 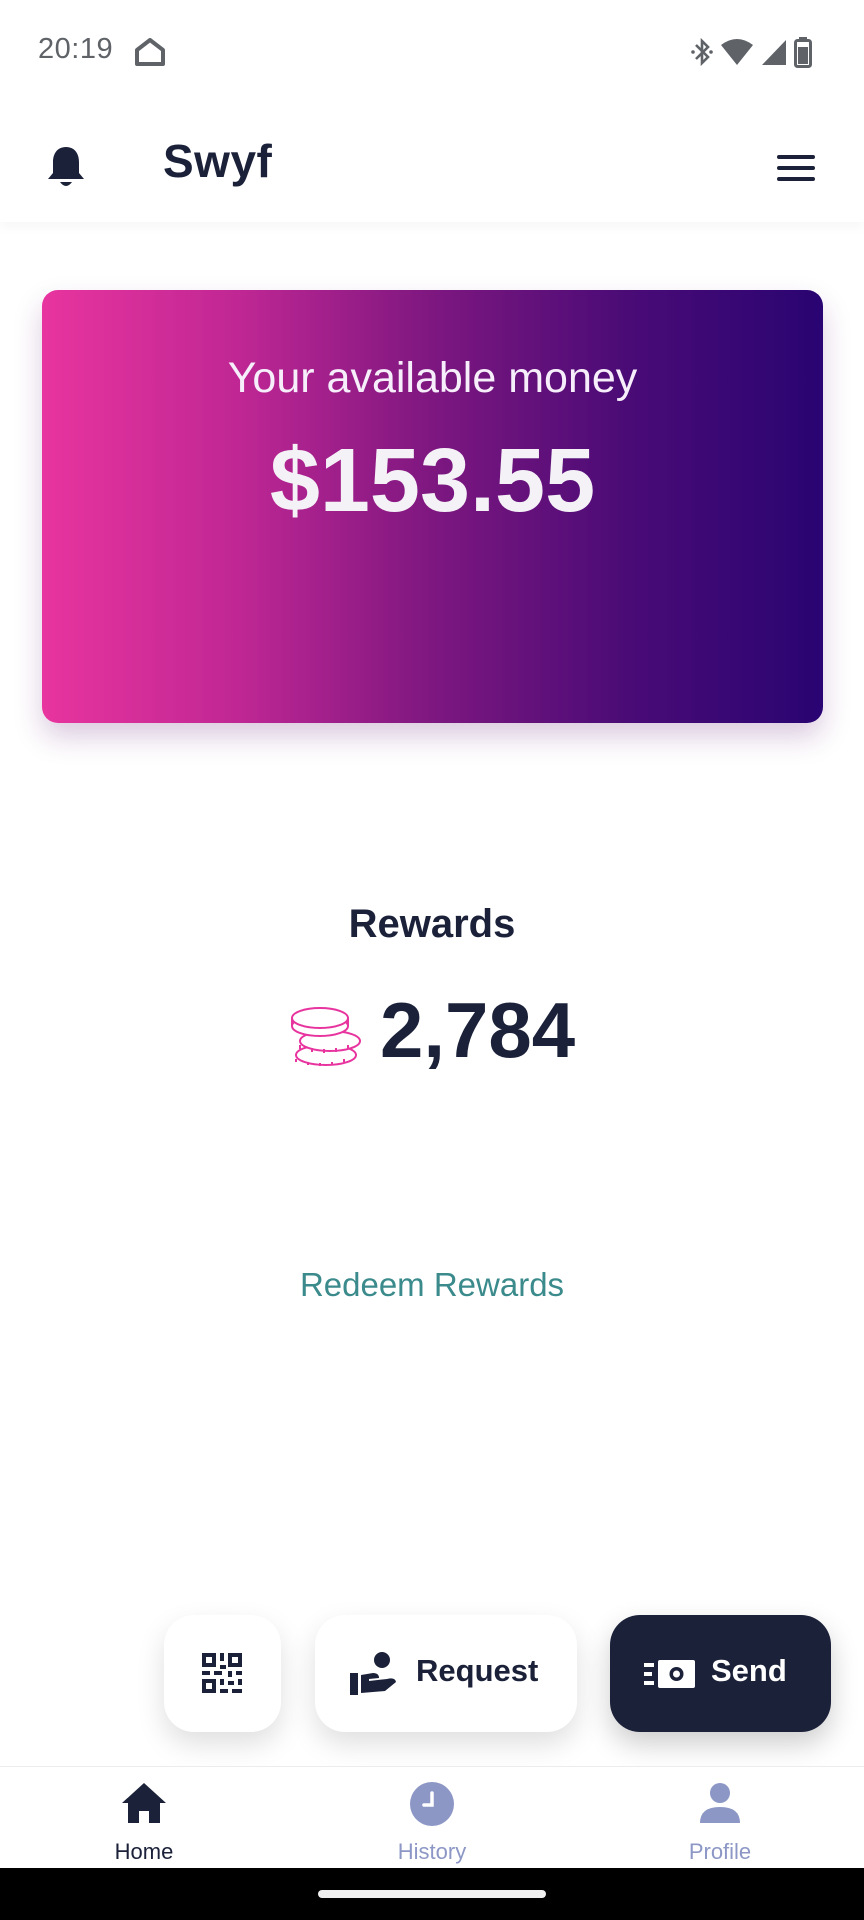 What do you see at coordinates (373, 1673) in the screenshot?
I see `request-hand-icon` at bounding box center [373, 1673].